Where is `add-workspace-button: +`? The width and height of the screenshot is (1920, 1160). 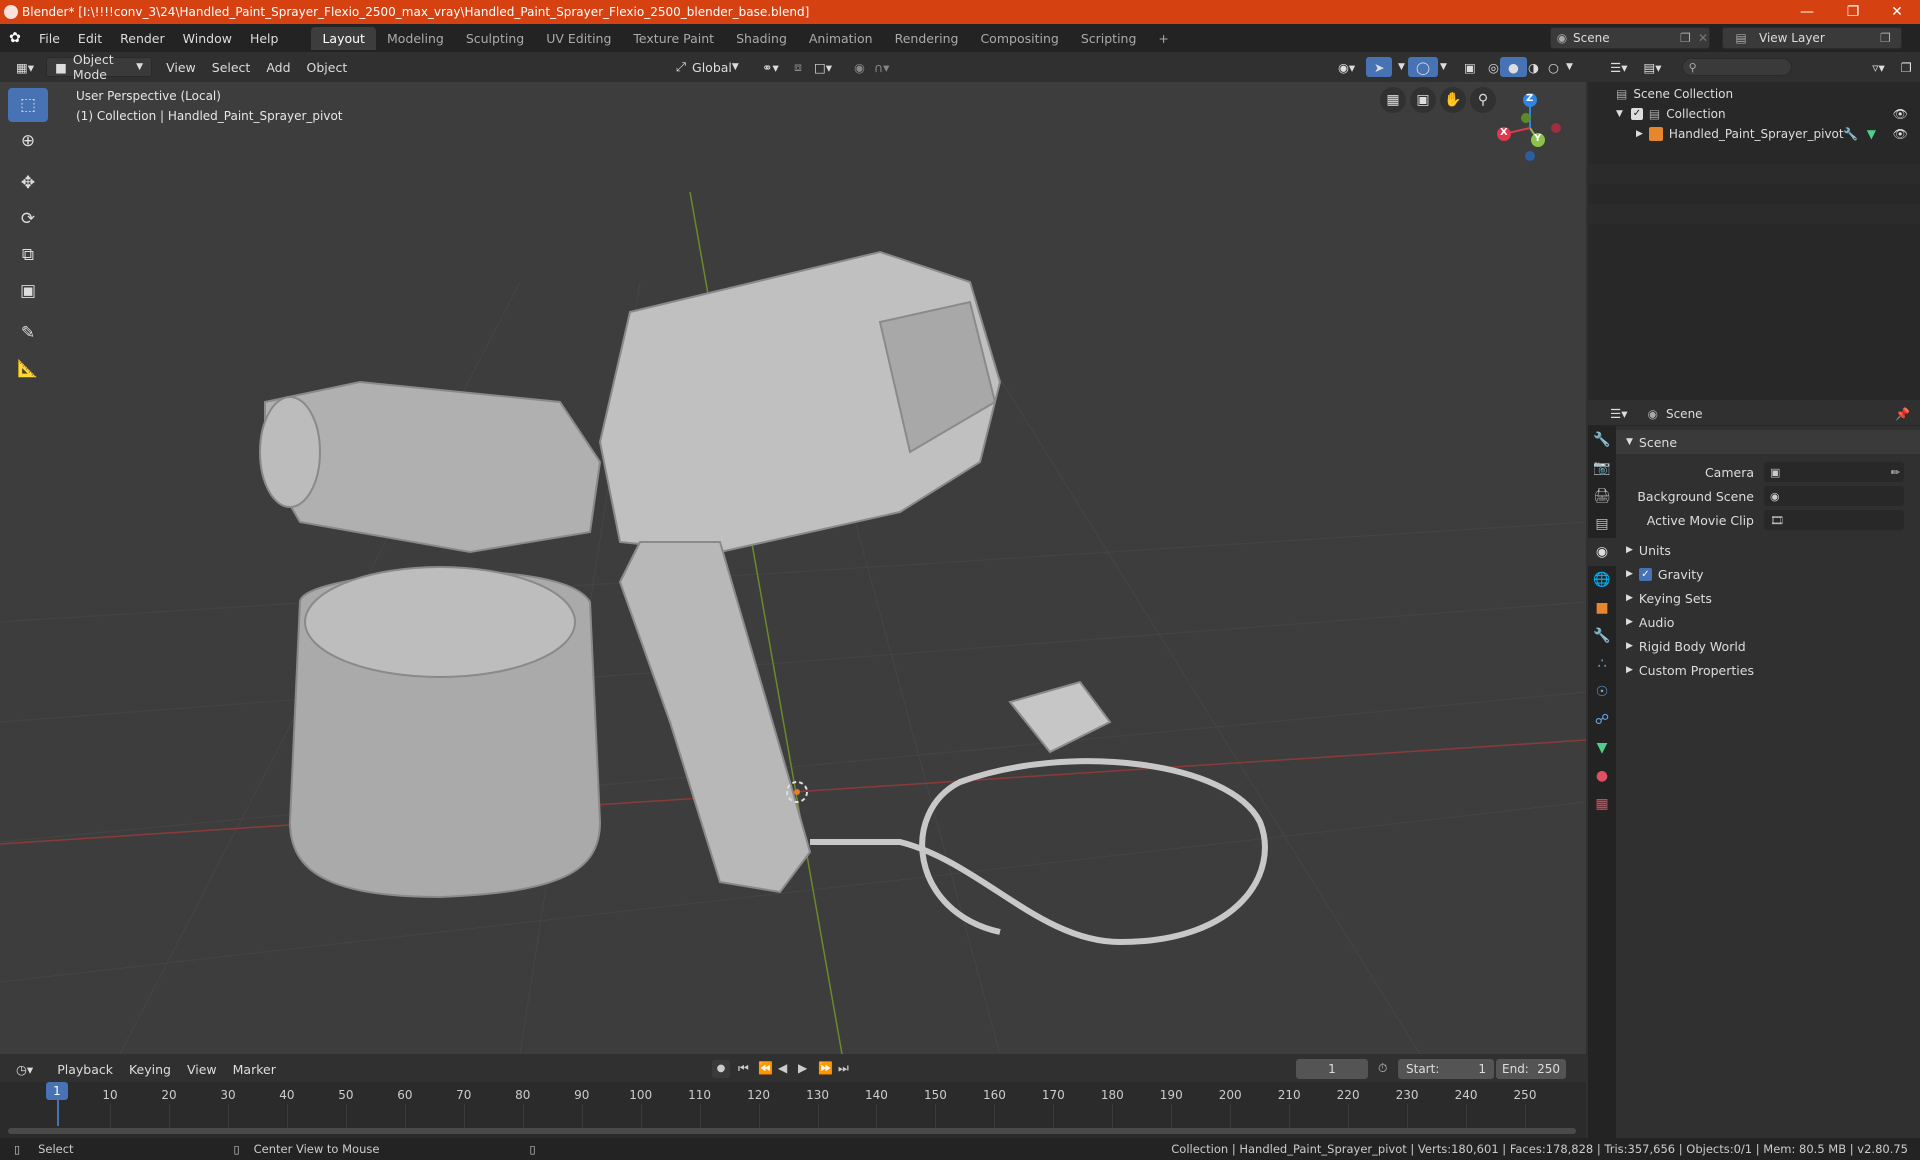
add-workspace-button: + is located at coordinates (1163, 38).